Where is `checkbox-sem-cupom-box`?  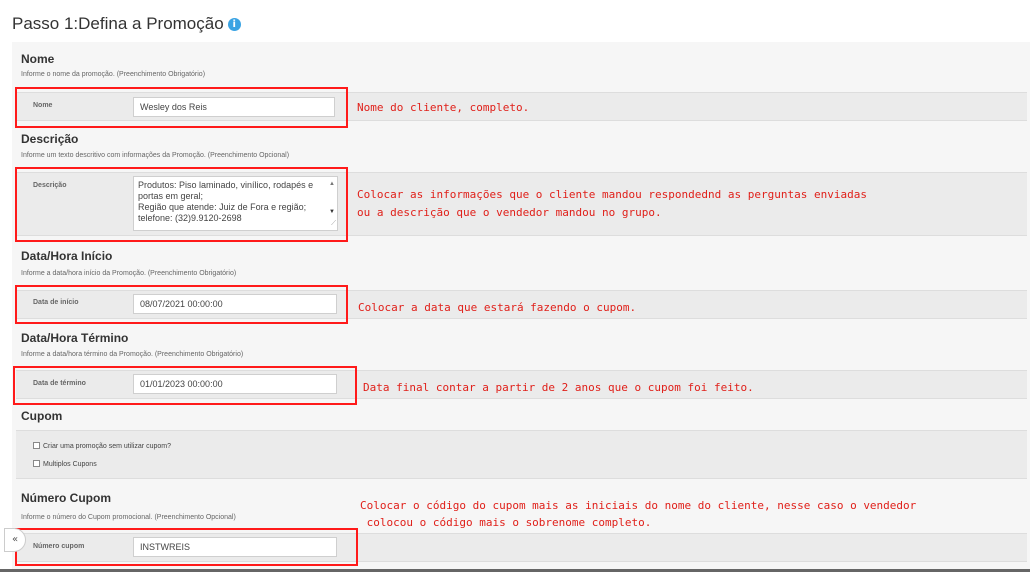 checkbox-sem-cupom-box is located at coordinates (36, 445).